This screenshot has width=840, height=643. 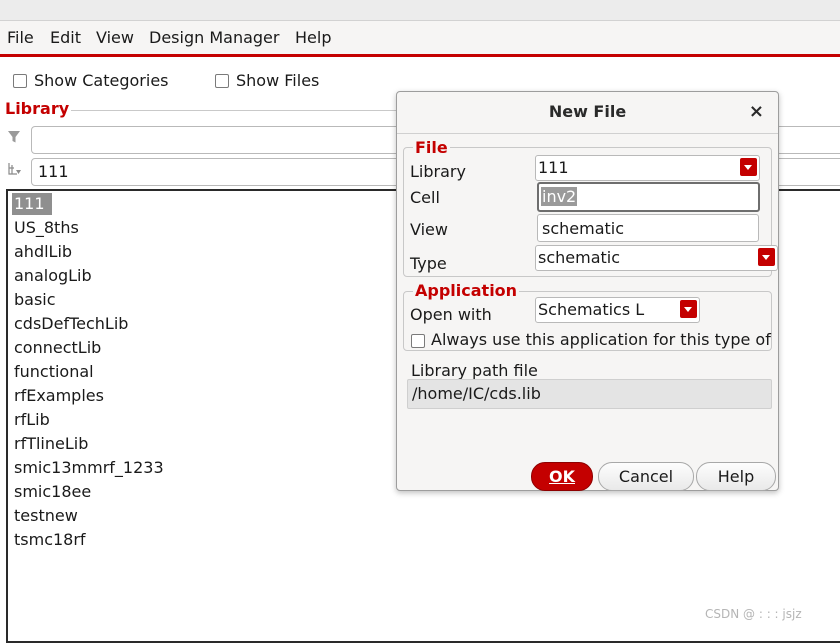 I want to click on library-combo-value: 111, so click(x=553, y=167).